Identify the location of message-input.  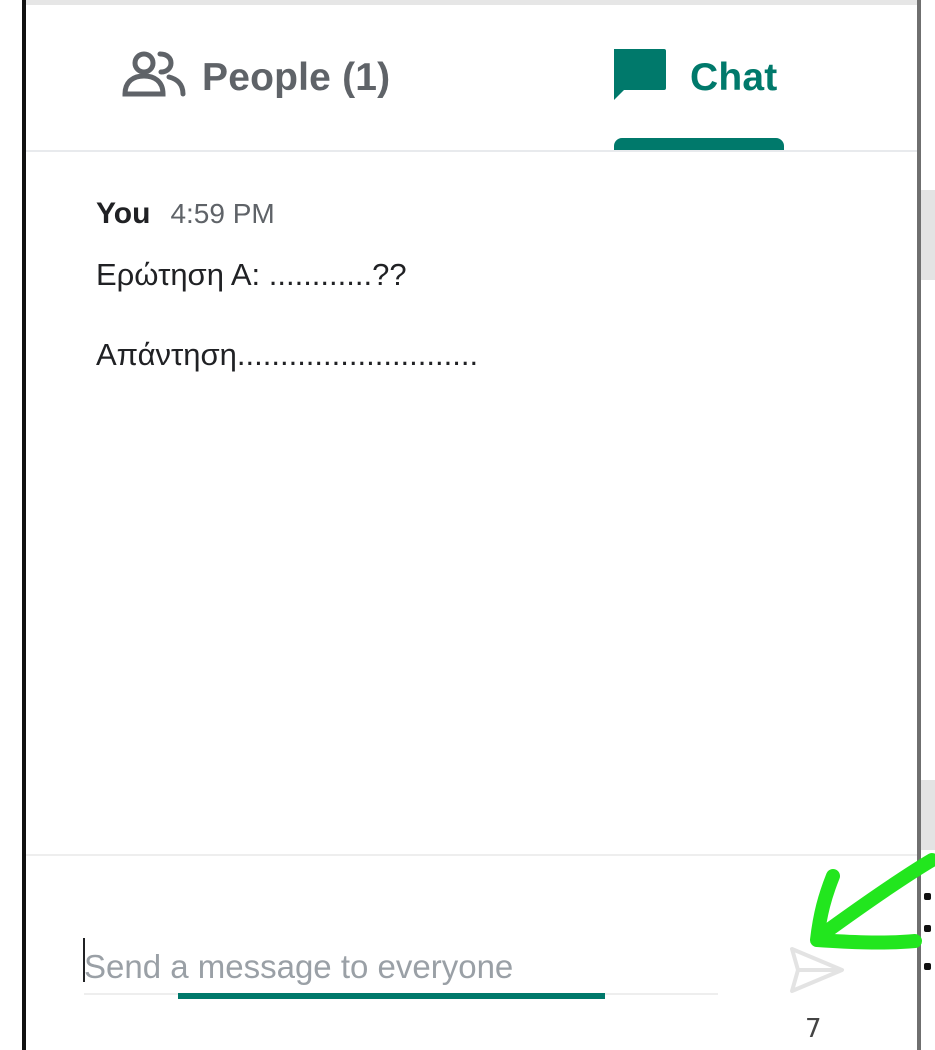
(401, 968).